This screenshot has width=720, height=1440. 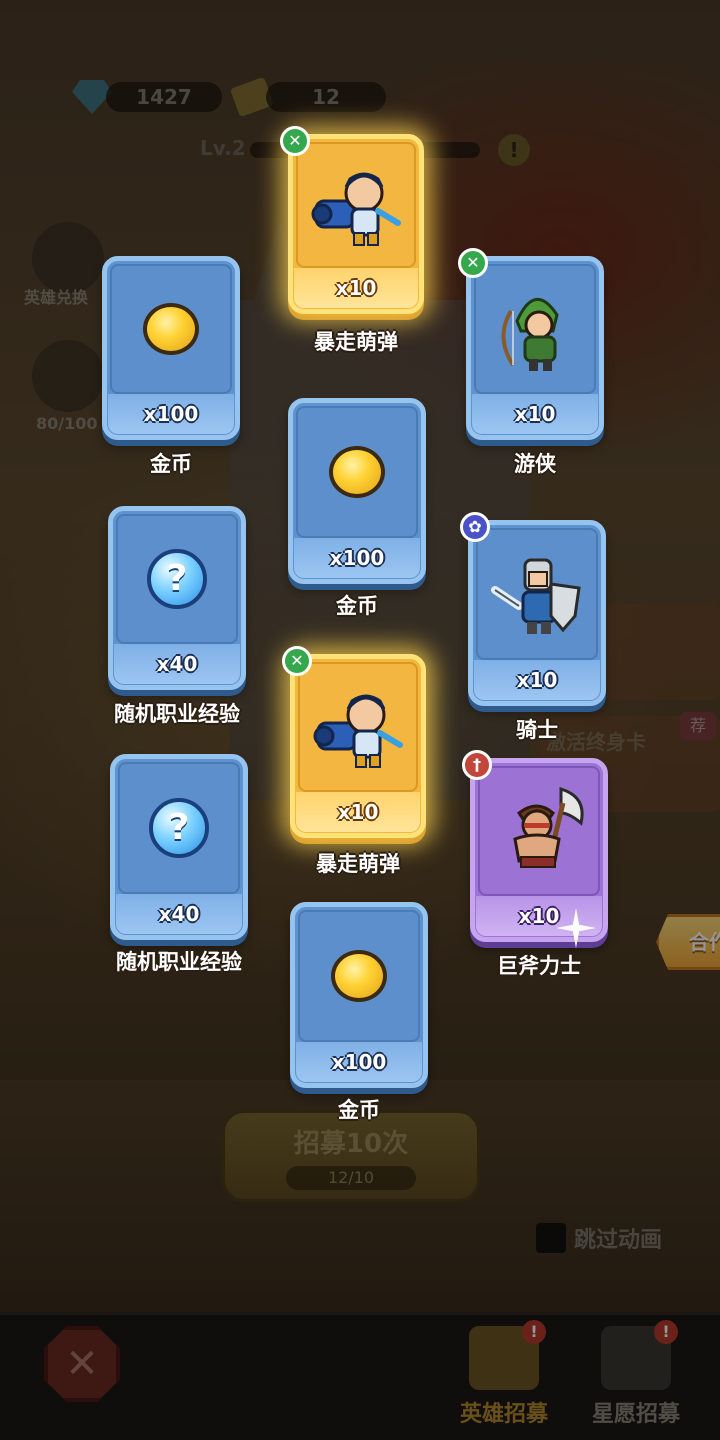 I want to click on reward-card: x10 ✿ 骑士, so click(x=533, y=627).